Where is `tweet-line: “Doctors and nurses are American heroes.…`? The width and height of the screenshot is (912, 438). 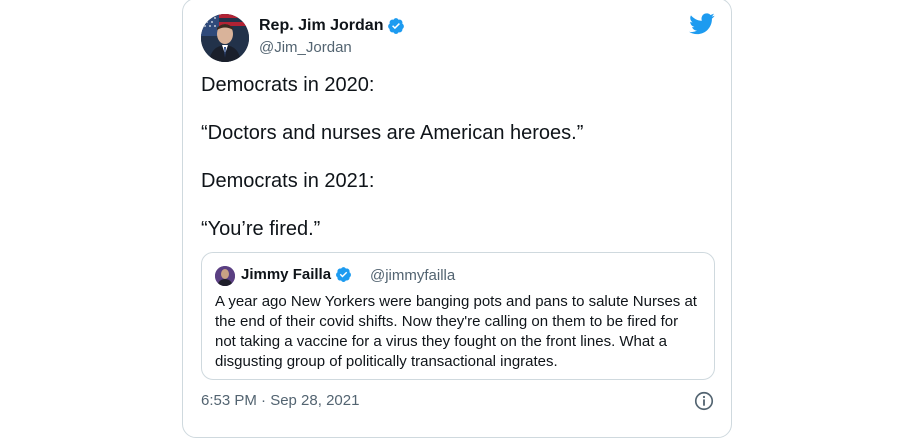
tweet-line: “Doctors and nurses are American heroes.… is located at coordinates (392, 133).